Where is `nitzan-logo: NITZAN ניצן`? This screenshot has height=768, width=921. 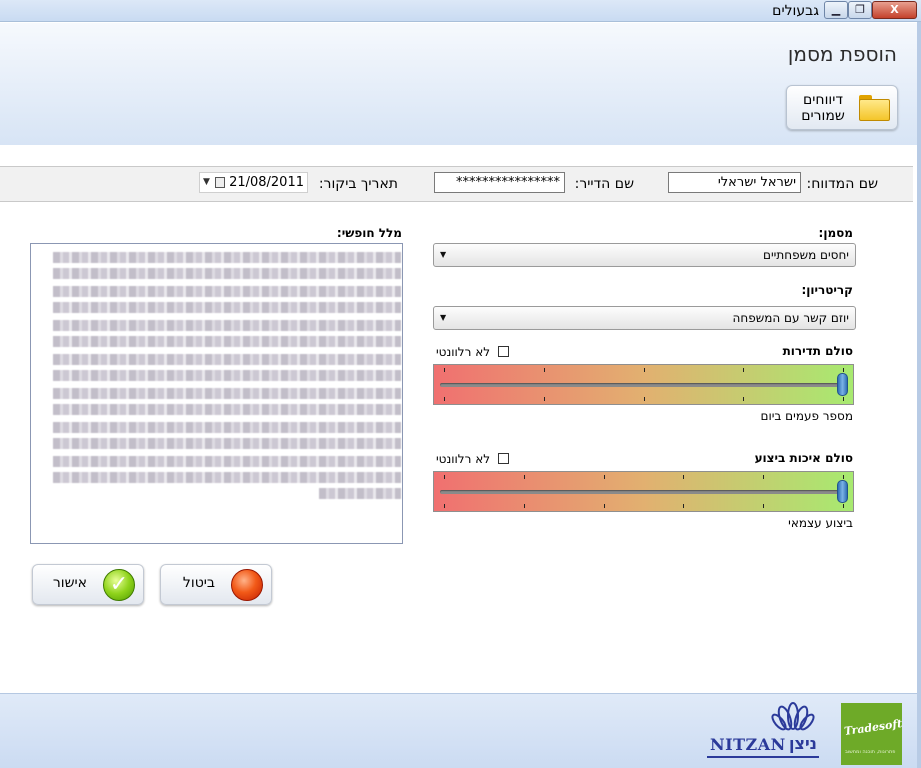
nitzan-logo: NITZAN ניצן is located at coordinates (762, 731).